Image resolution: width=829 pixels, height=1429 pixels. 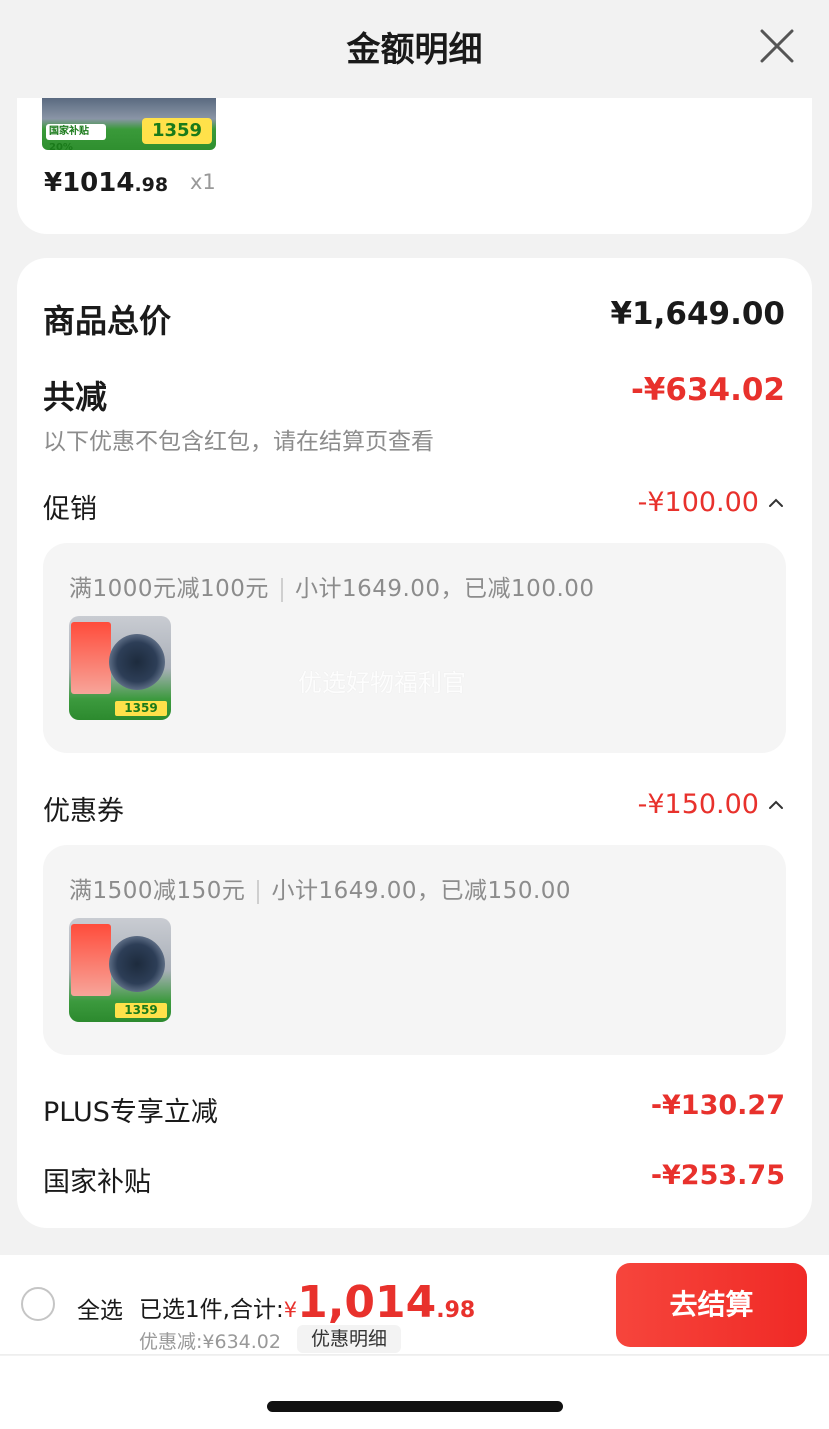 I want to click on plus-label: PLUS专享立减, so click(x=130, y=1112).